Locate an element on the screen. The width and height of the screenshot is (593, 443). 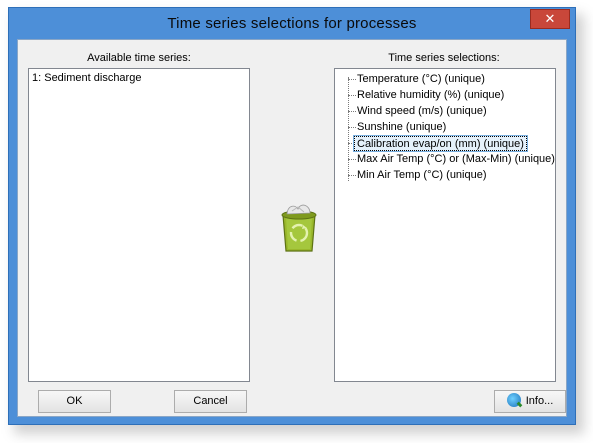
recycle-bin-icon is located at coordinates (299, 227).